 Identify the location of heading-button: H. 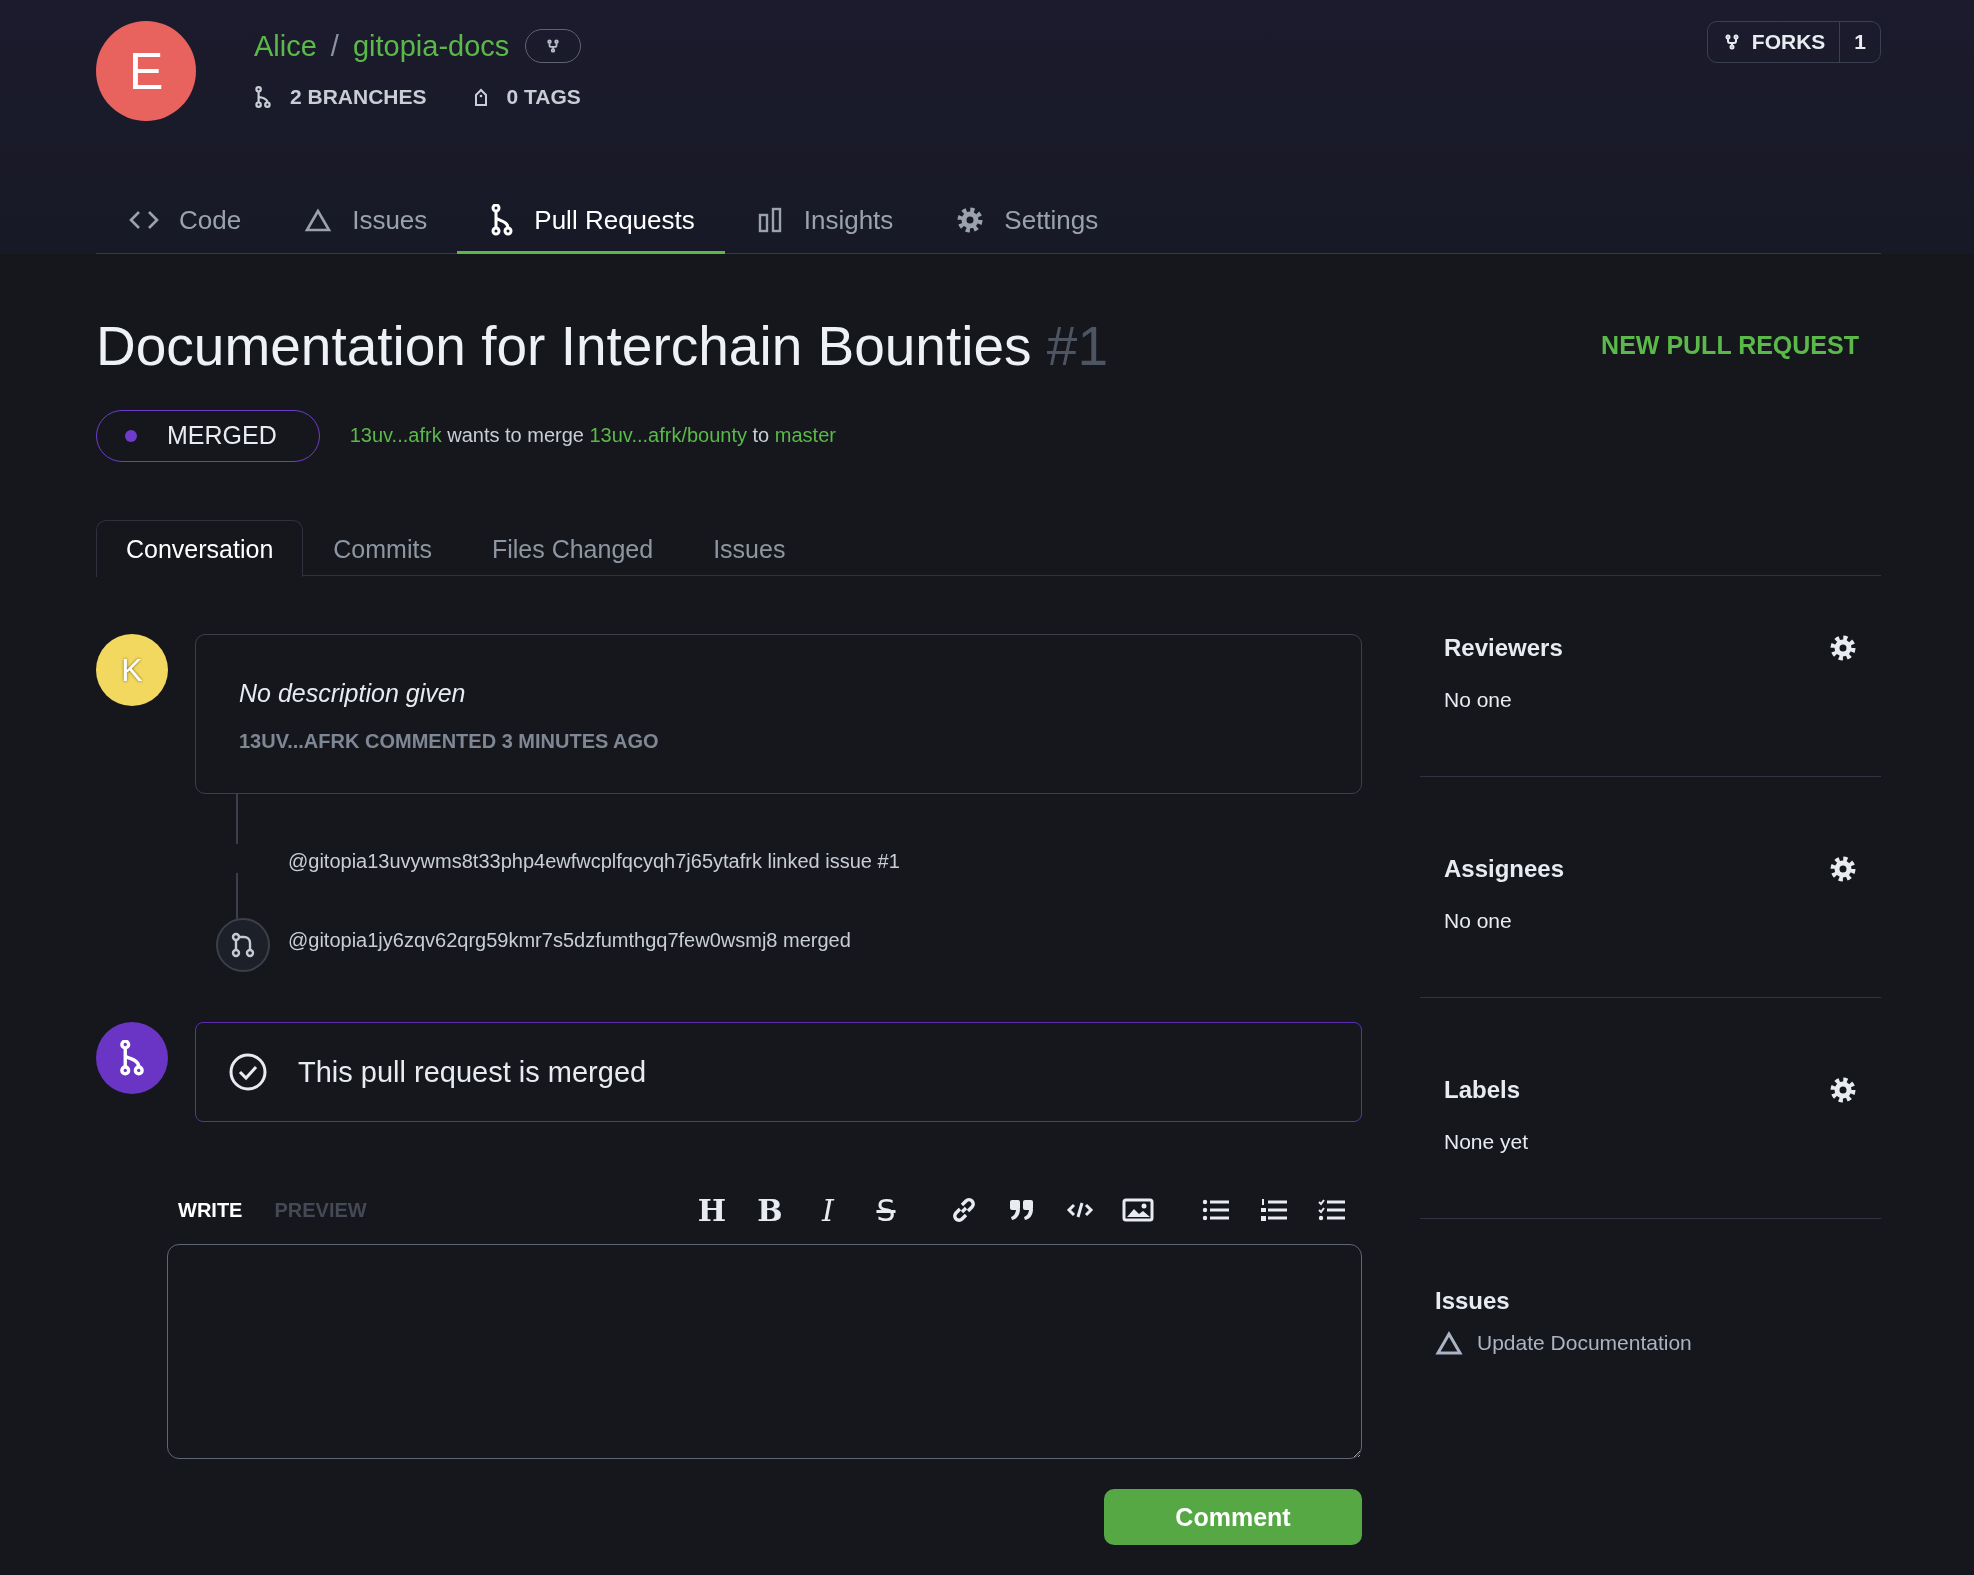
(712, 1210).